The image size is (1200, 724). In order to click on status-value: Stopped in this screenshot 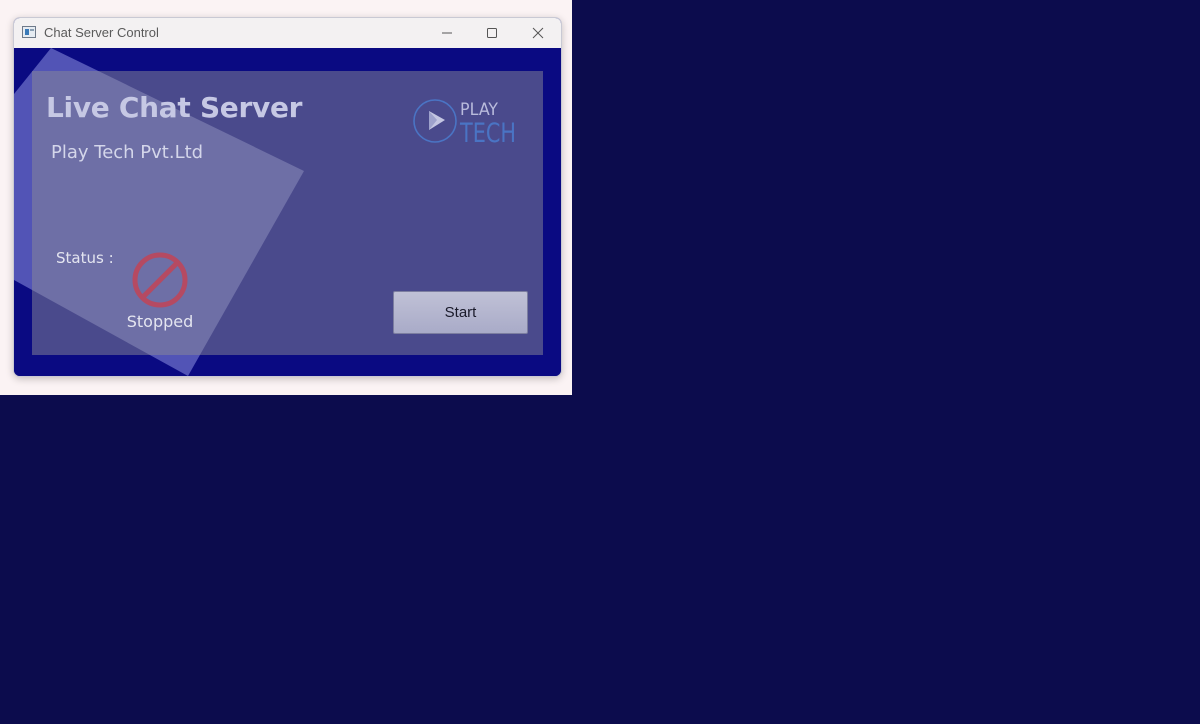, I will do `click(160, 321)`.